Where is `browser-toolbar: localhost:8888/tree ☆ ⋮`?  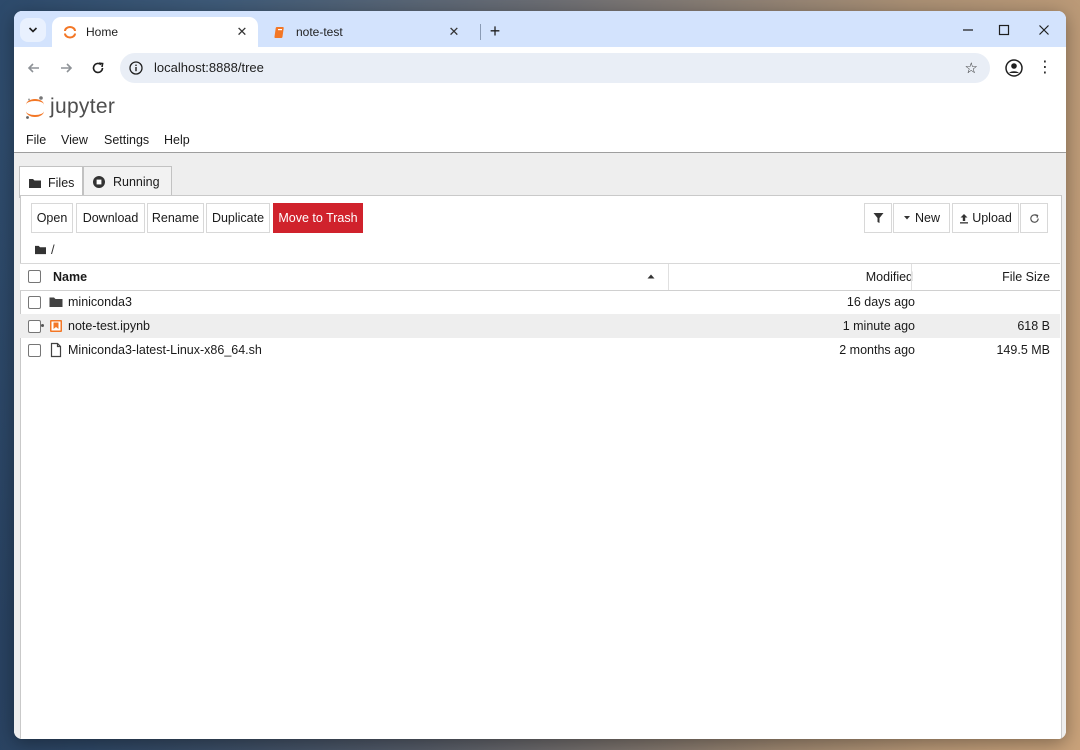
browser-toolbar: localhost:8888/tree ☆ ⋮ is located at coordinates (540, 68).